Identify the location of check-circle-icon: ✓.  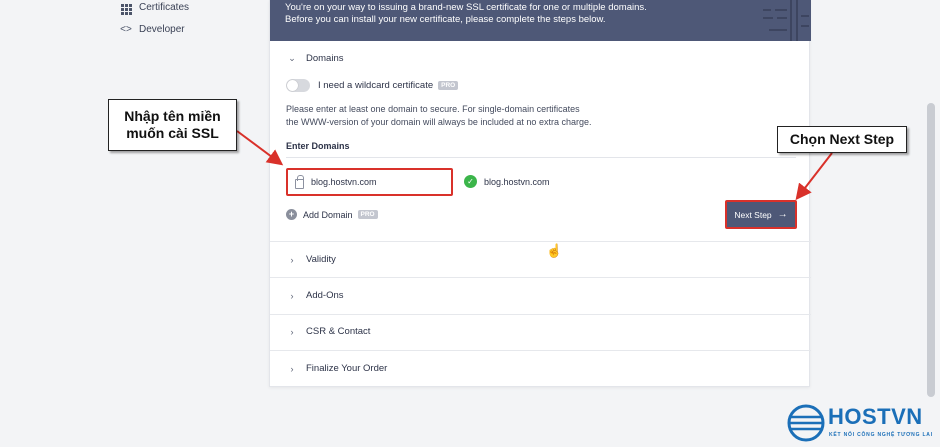
(470, 181).